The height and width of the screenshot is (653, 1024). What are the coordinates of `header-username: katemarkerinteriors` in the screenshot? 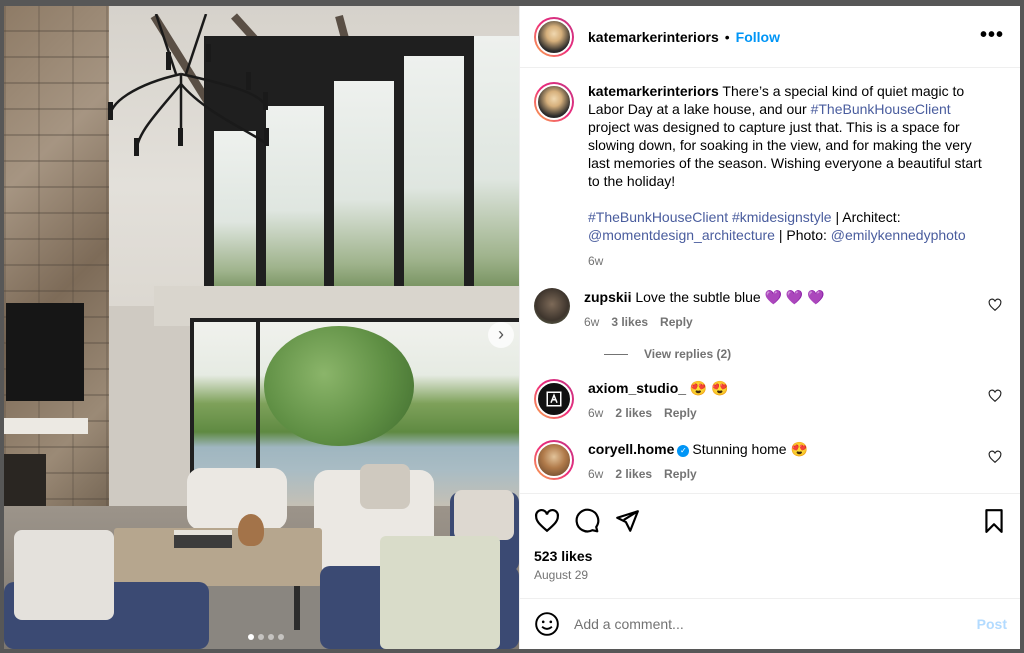 It's located at (653, 37).